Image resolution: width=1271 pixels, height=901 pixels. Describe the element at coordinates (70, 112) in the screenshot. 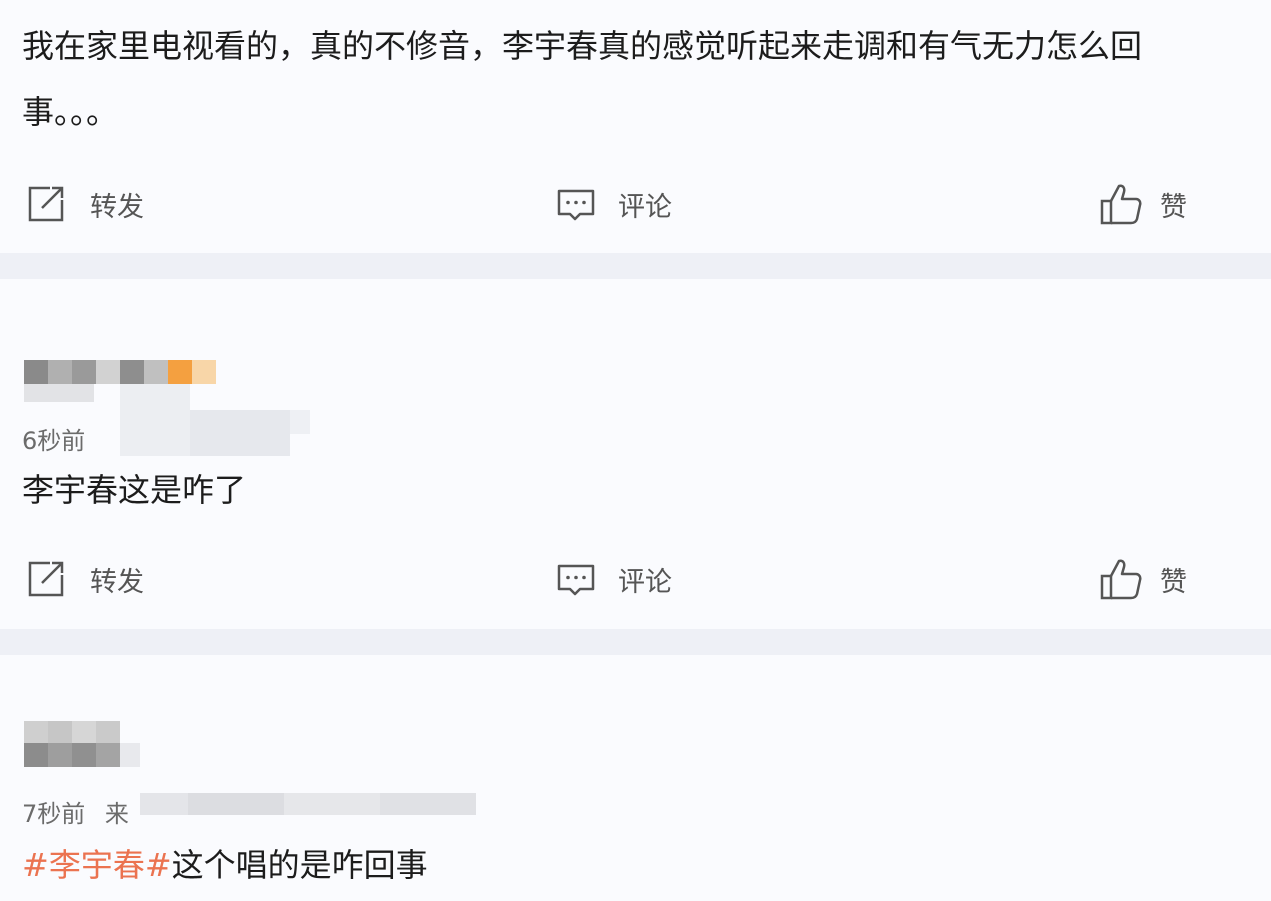

I see `post-text-line2: 事。。。` at that location.